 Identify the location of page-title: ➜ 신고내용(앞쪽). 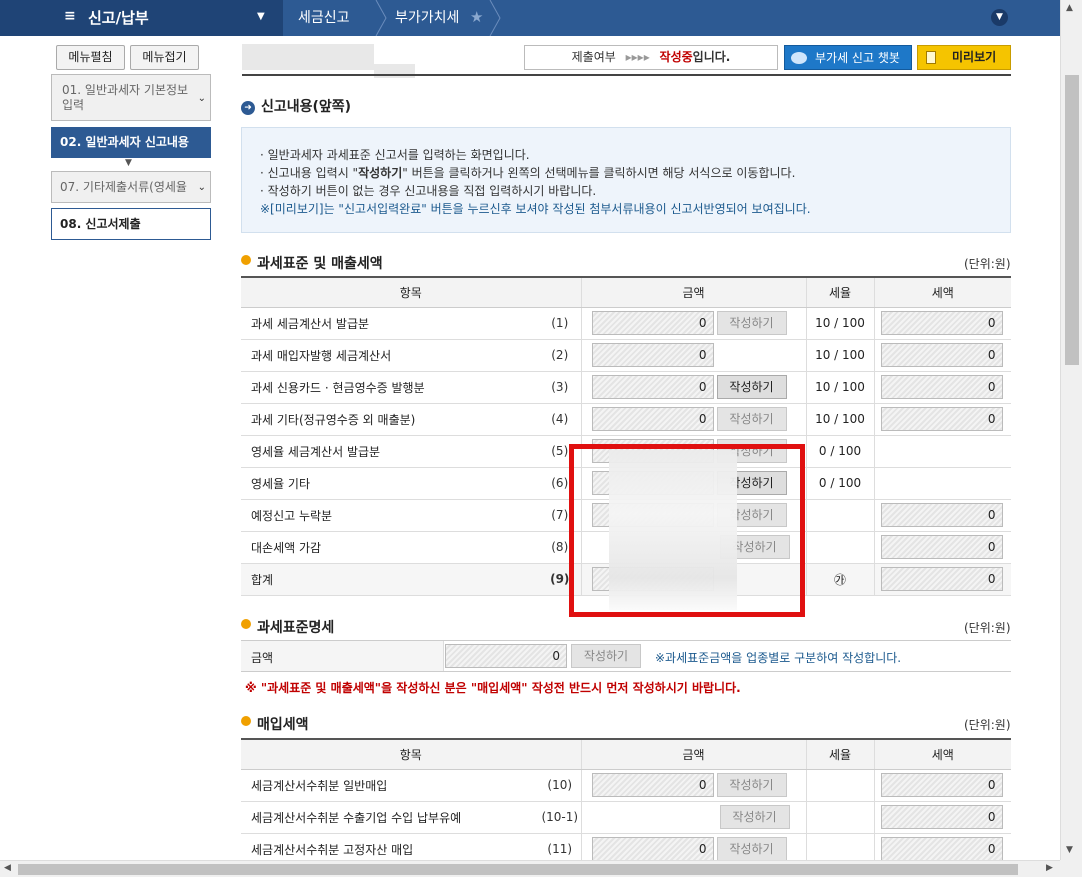
(296, 106).